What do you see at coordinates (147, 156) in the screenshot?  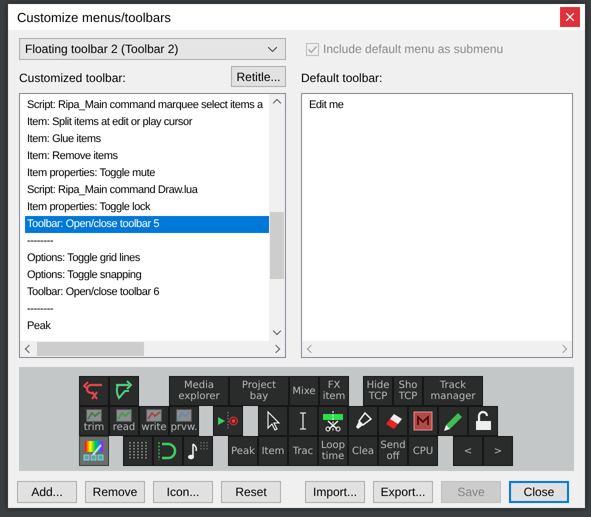 I see `list-item: Item: Remove items` at bounding box center [147, 156].